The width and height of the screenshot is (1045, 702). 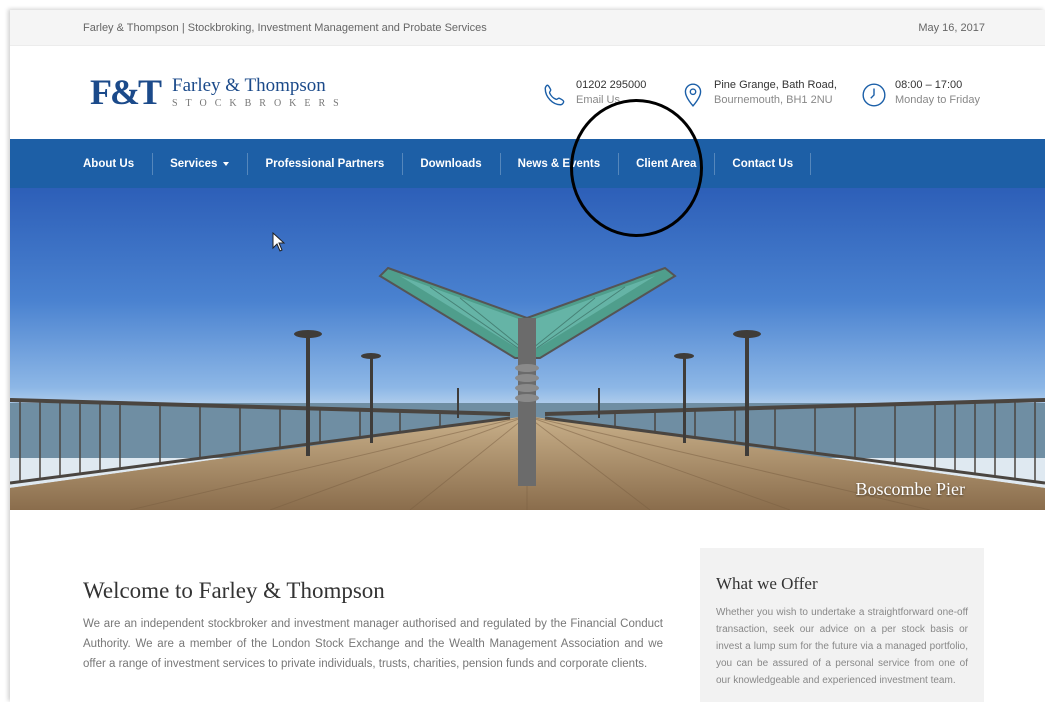 I want to click on email-link: Email Us, so click(x=611, y=100).